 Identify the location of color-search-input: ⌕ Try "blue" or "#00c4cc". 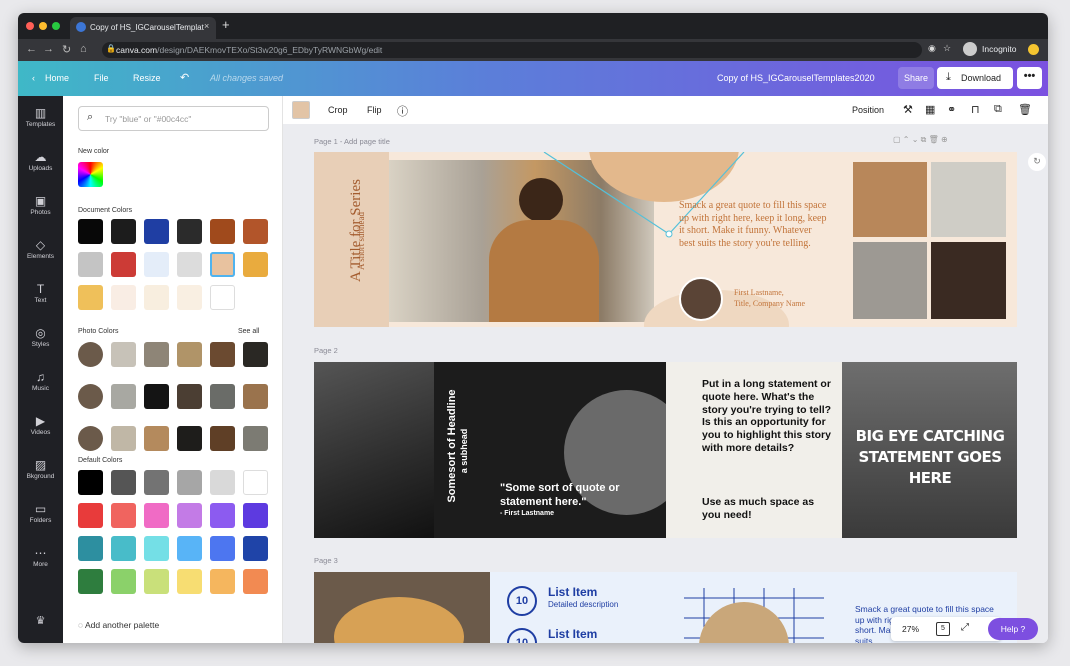
(173, 118).